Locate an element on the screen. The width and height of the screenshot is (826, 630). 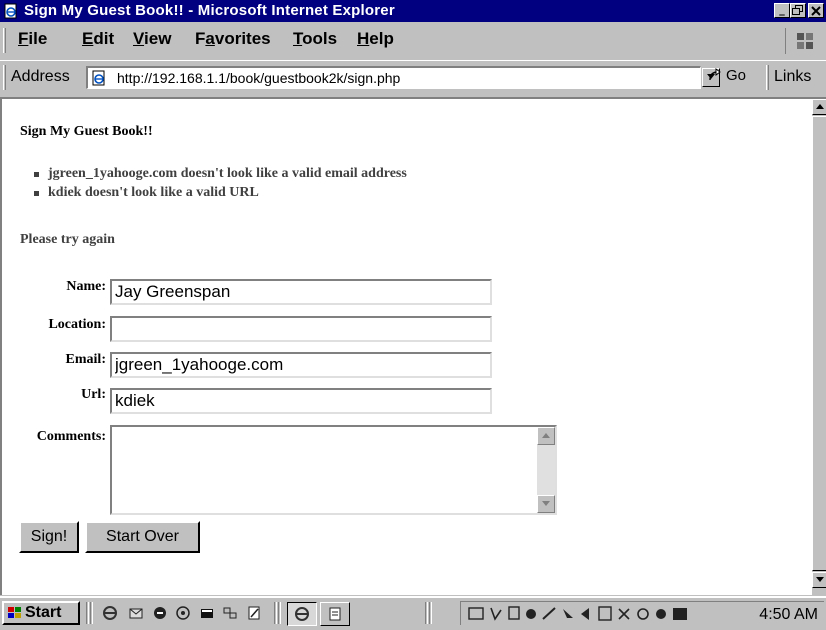
taskbar-ie-window is located at coordinates (302, 614).